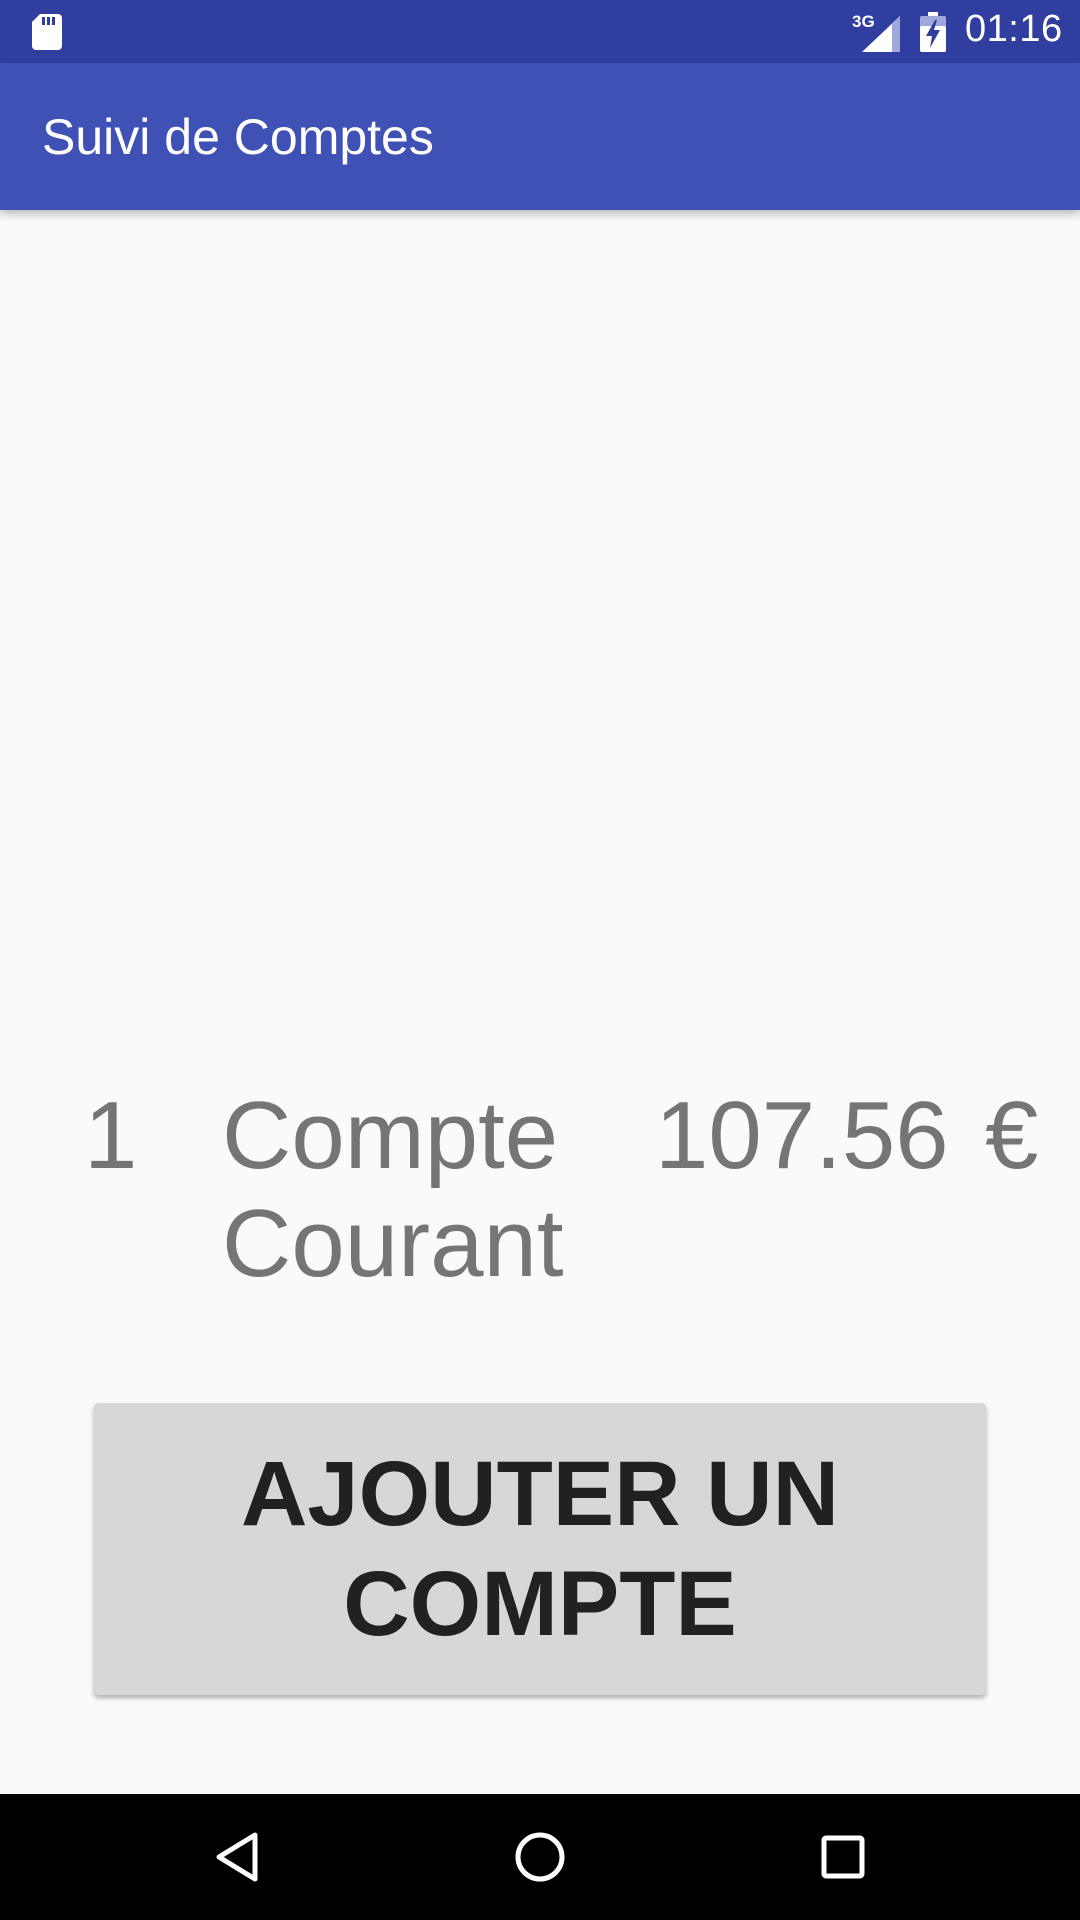 Image resolution: width=1080 pixels, height=1920 pixels. What do you see at coordinates (1012, 1135) in the screenshot?
I see `account-currency: €` at bounding box center [1012, 1135].